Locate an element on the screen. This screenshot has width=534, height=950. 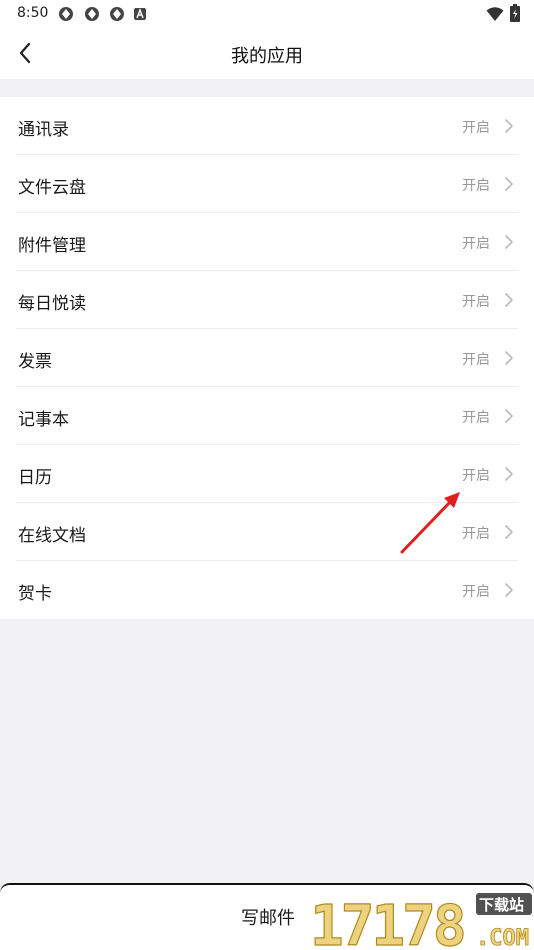
list-item-notepad: 记事本 开启 is located at coordinates (267, 416).